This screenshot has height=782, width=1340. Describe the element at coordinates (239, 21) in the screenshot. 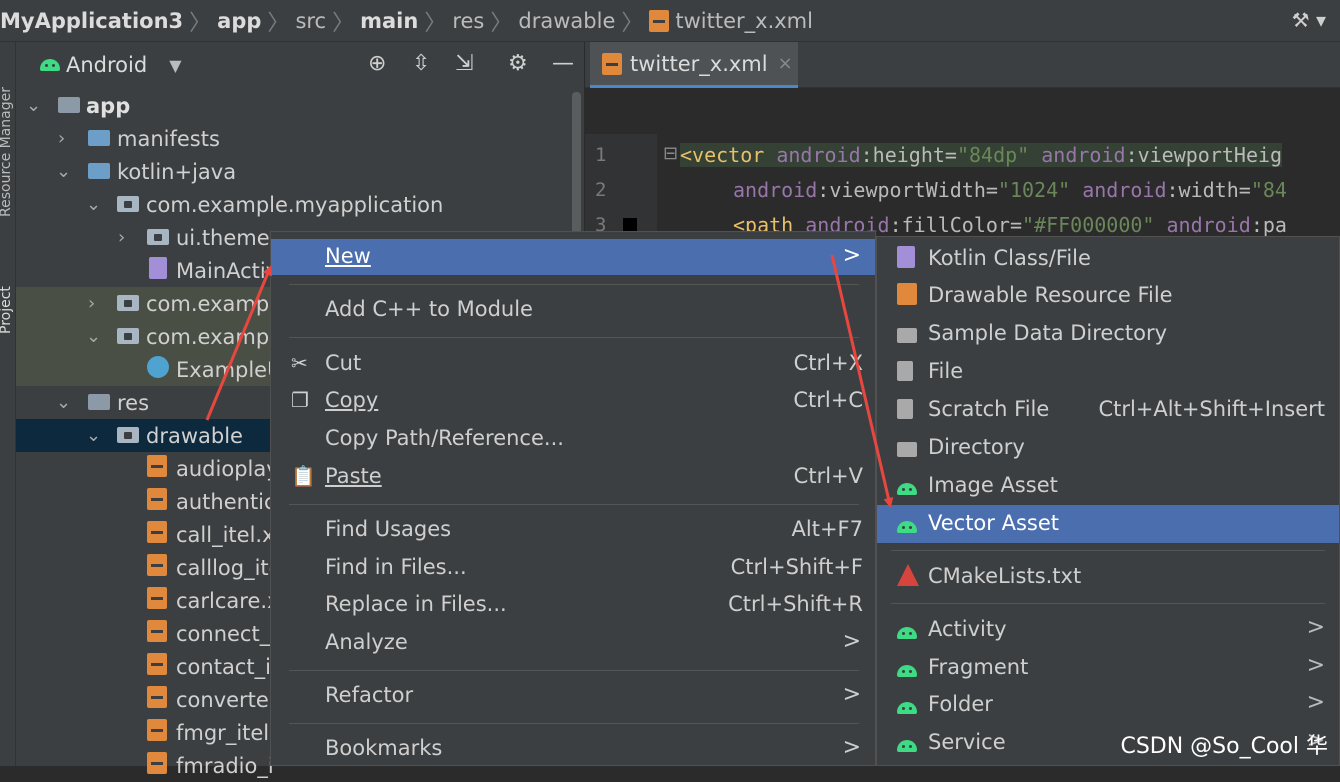

I see `breadcrumb-module: app` at that location.